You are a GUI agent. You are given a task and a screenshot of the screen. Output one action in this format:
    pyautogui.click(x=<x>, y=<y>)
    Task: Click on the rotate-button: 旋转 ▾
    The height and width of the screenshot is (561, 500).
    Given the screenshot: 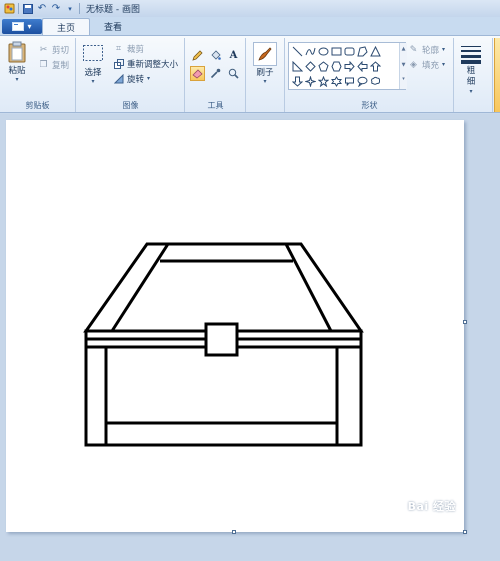 What is the action you would take?
    pyautogui.click(x=131, y=79)
    